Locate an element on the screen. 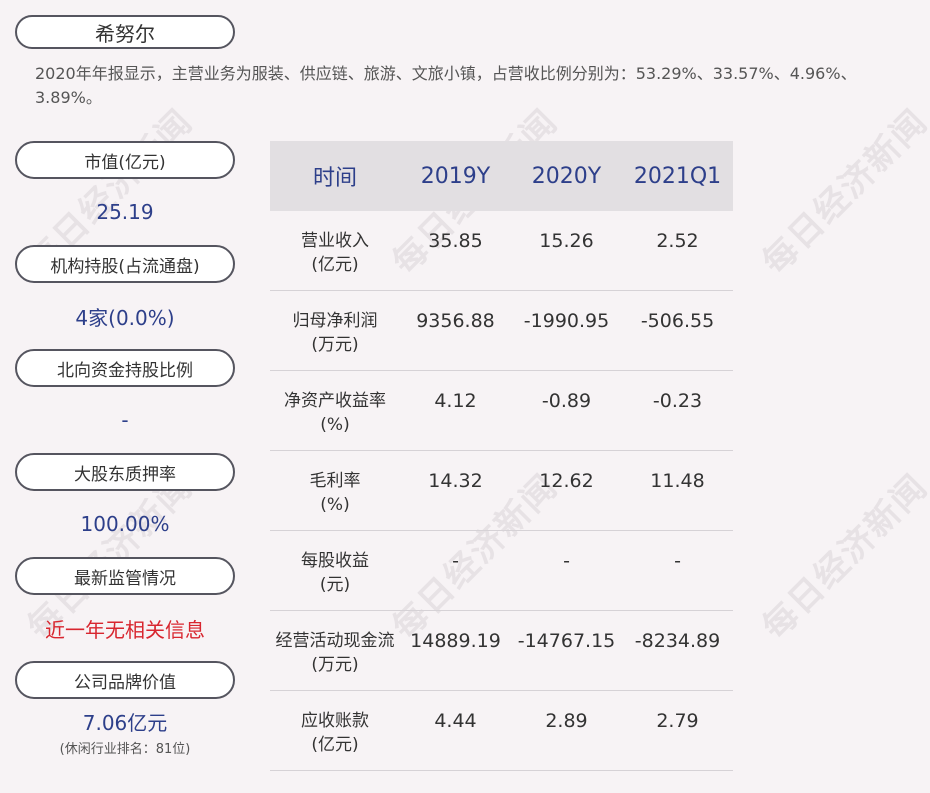 The width and height of the screenshot is (930, 793). table-row: 归母净利润 (万元) 9356.88 -1990.95 -506.55 is located at coordinates (501, 331).